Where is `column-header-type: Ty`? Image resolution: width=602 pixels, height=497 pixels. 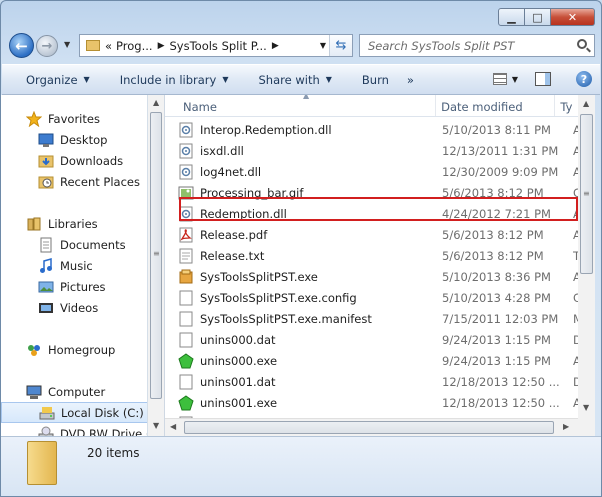 column-header-type: Ty is located at coordinates (566, 105).